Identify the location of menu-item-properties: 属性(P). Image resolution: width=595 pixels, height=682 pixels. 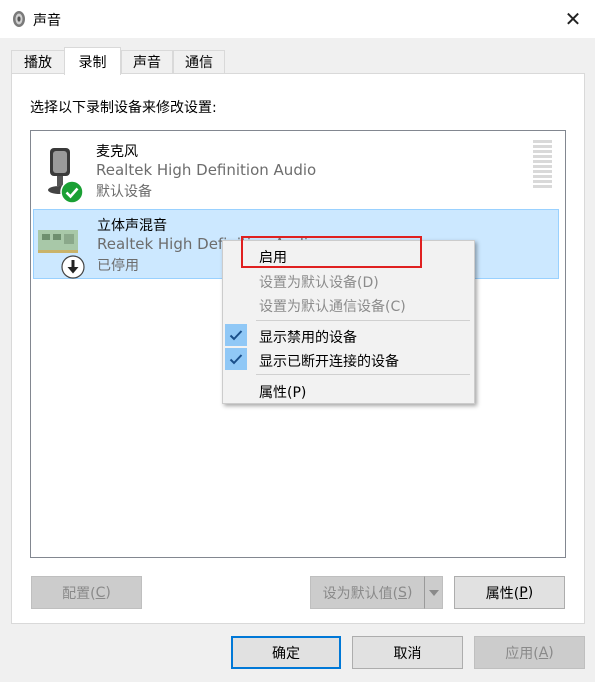
(282, 392).